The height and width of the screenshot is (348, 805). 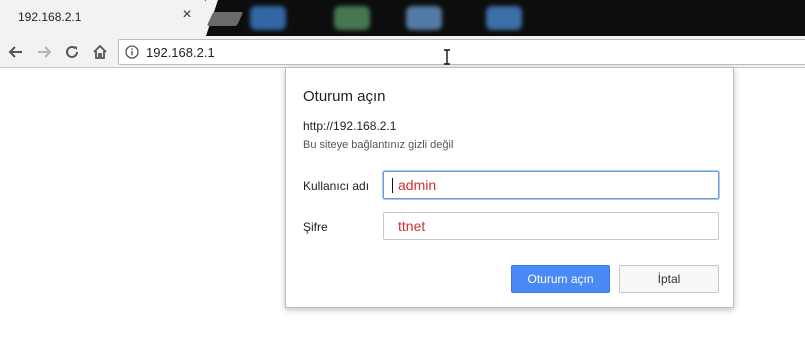 I want to click on home-icon, so click(x=100, y=51).